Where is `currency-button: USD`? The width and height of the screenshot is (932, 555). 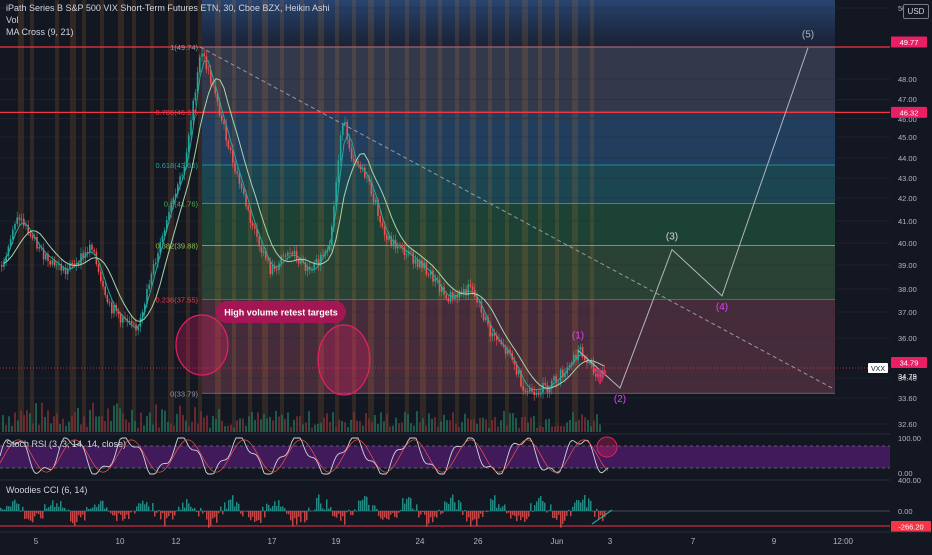
currency-button: USD is located at coordinates (916, 11).